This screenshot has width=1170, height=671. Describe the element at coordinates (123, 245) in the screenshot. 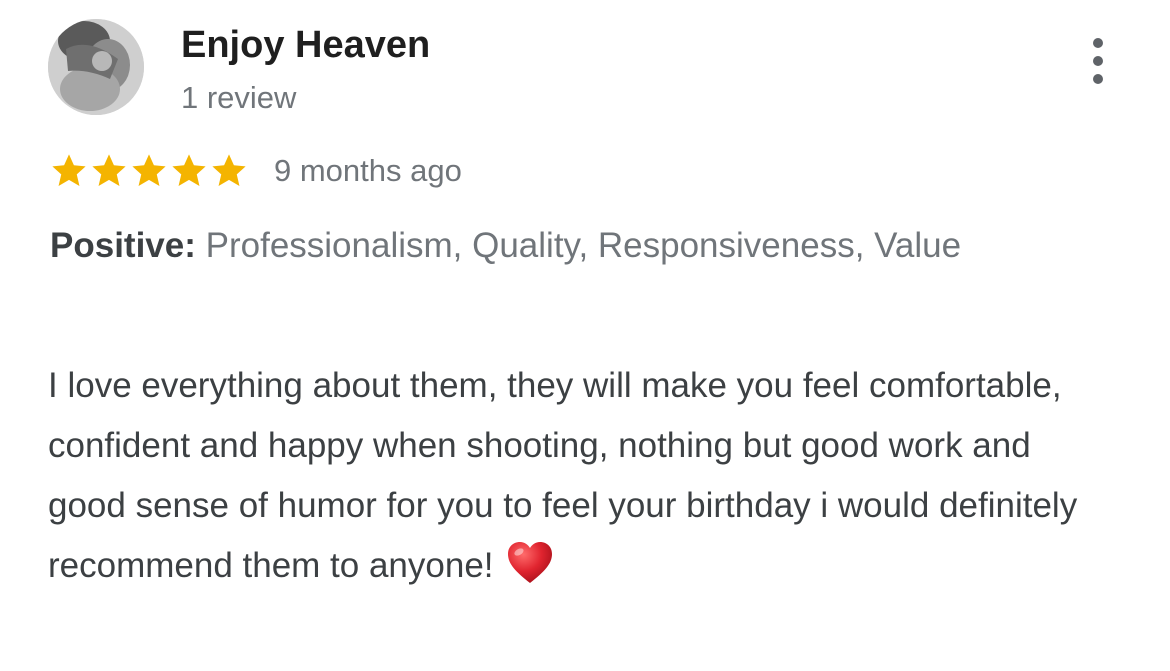

I see `highlights-label: Positive:` at that location.